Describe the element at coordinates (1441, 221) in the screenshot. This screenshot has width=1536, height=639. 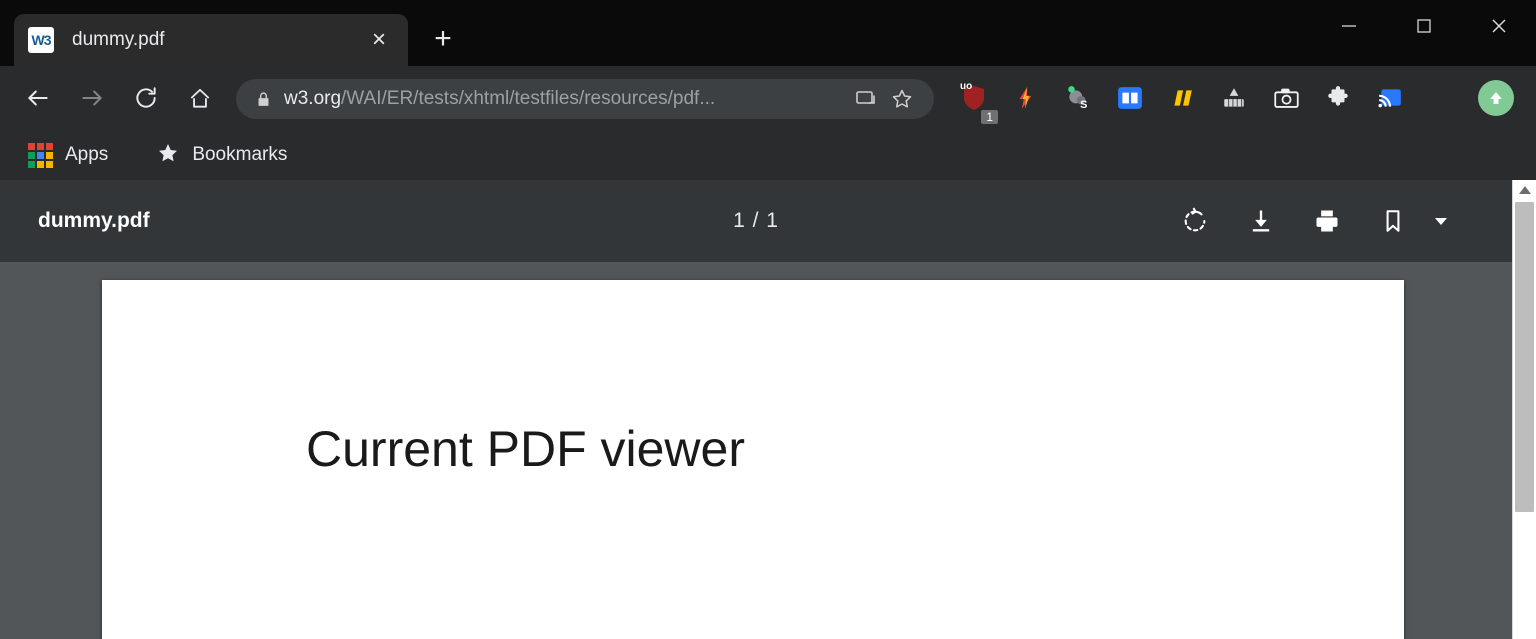
I see `chevron-down-icon` at that location.